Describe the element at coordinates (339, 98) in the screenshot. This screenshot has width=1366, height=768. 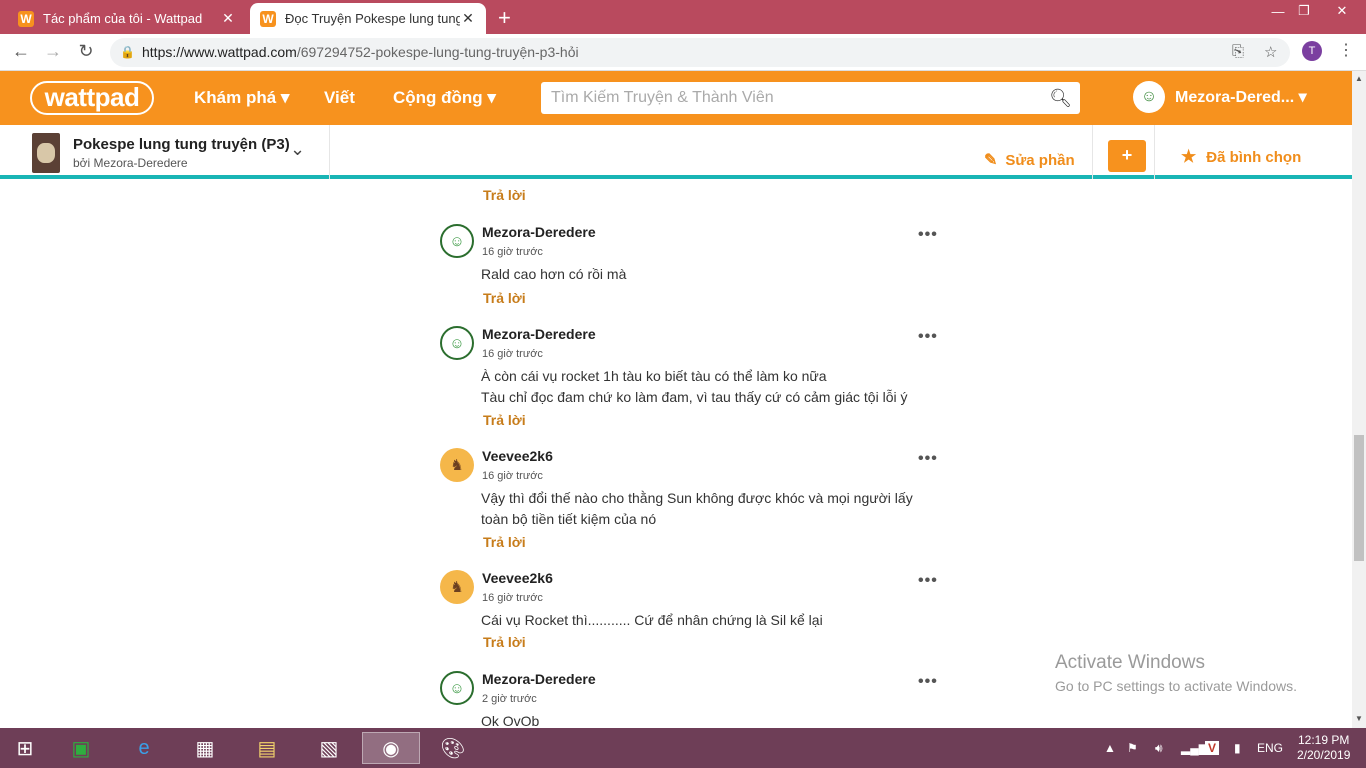
I see `nav-write: Viết` at that location.